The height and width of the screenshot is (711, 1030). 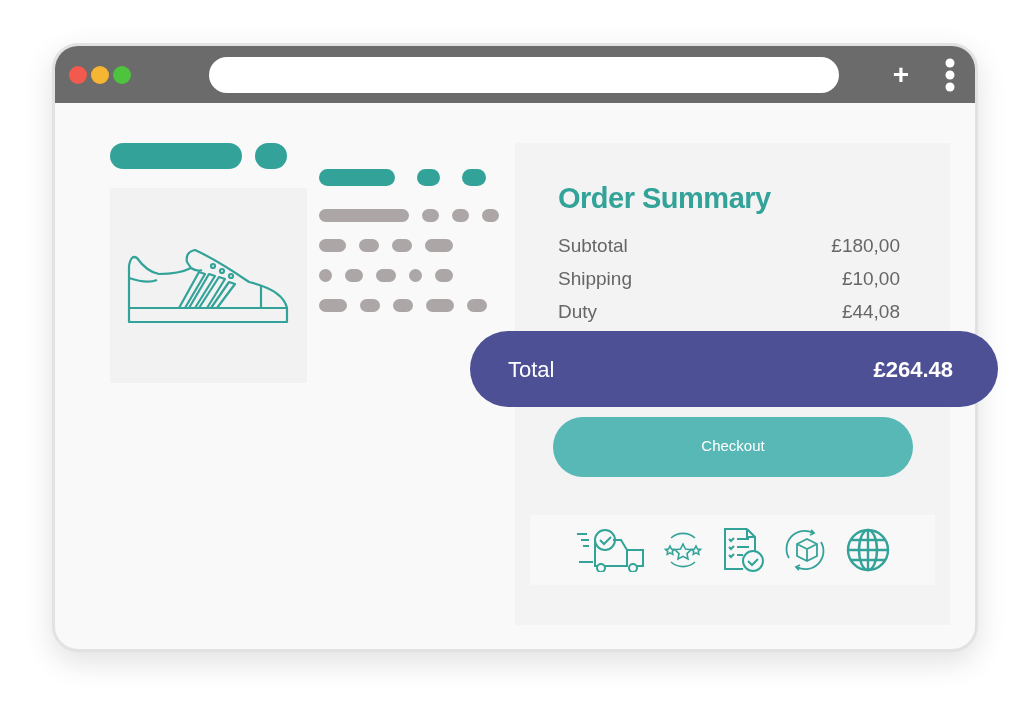 I want to click on summary-value: £10,00, so click(x=870, y=278).